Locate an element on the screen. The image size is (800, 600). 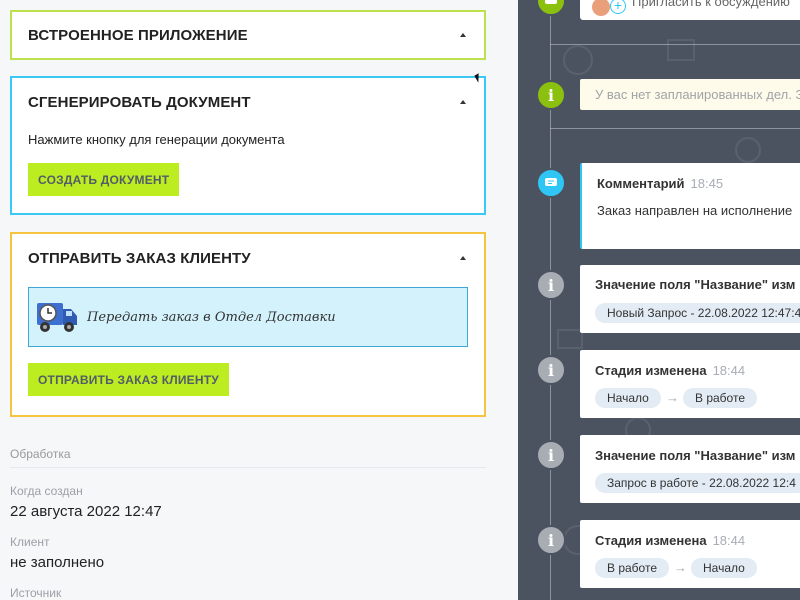
processing-section-label: Обработка is located at coordinates (40, 454).